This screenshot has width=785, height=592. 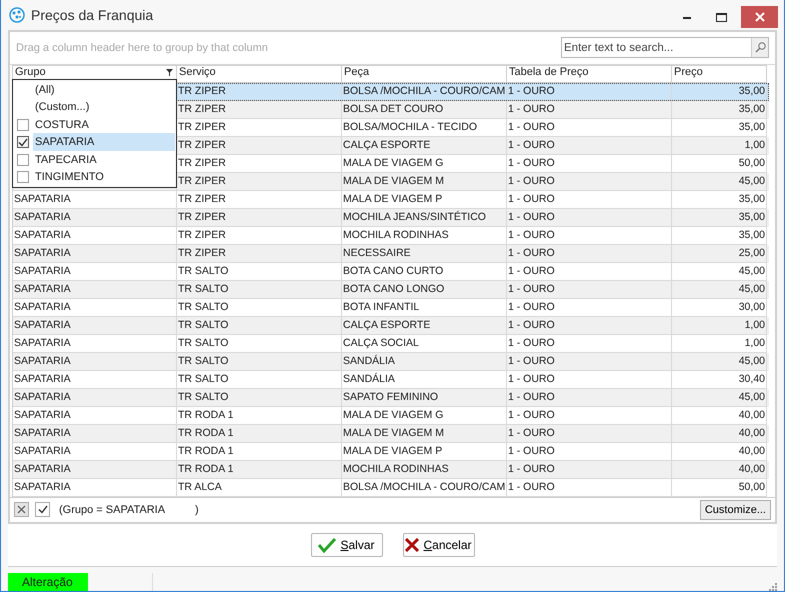 I want to click on dropdown-item: (Custom...), so click(x=104, y=107).